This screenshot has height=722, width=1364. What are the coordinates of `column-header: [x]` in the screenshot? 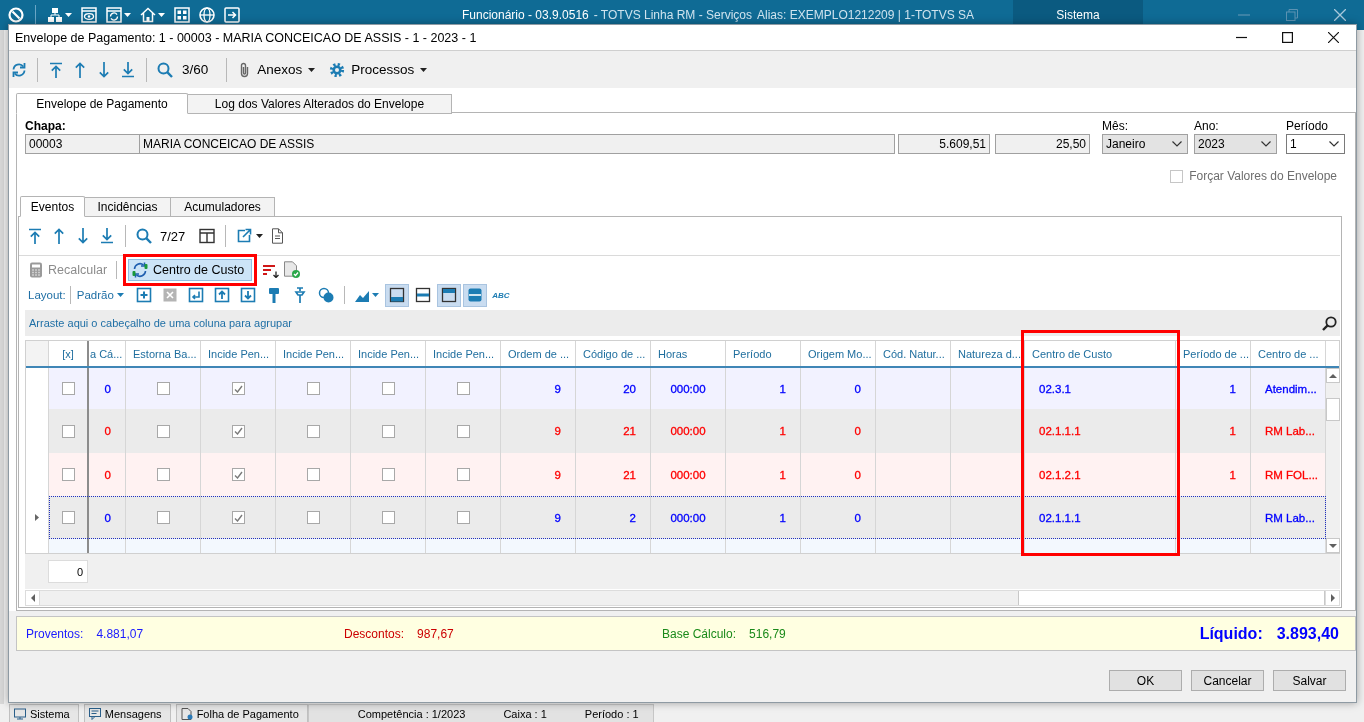 It's located at (68, 353).